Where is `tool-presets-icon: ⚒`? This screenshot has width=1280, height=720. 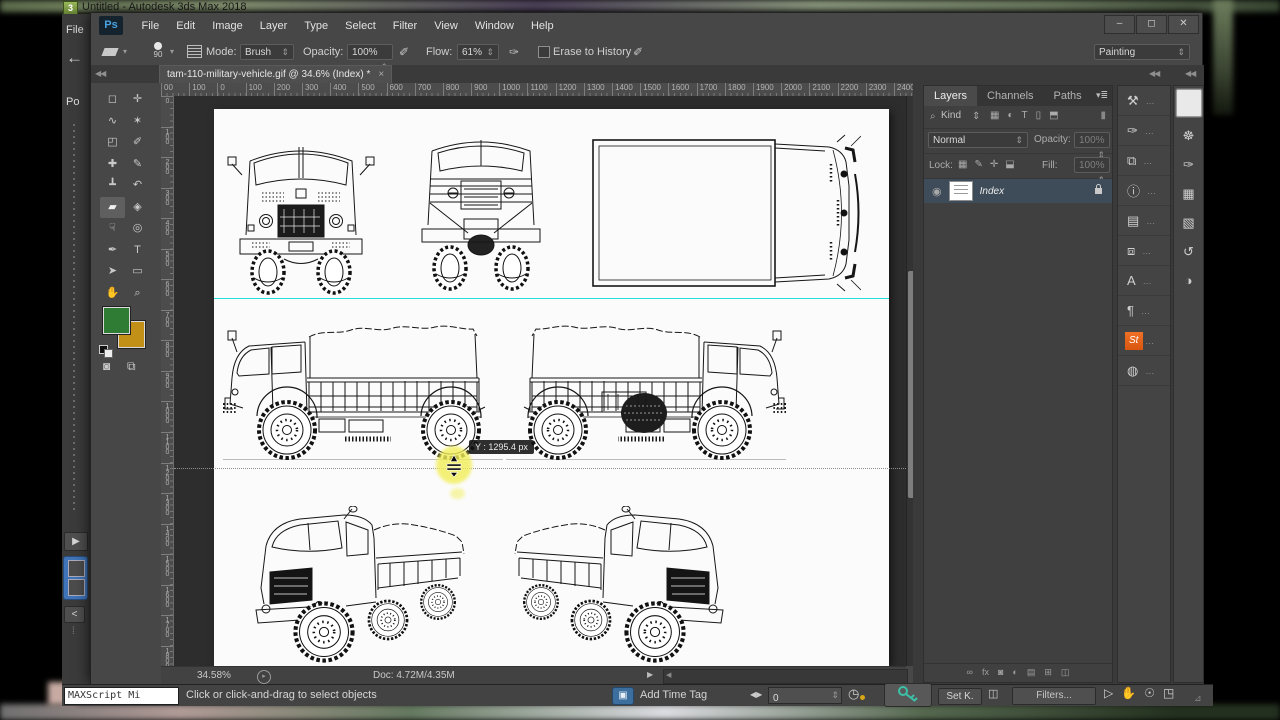 tool-presets-icon: ⚒ is located at coordinates (1144, 101).